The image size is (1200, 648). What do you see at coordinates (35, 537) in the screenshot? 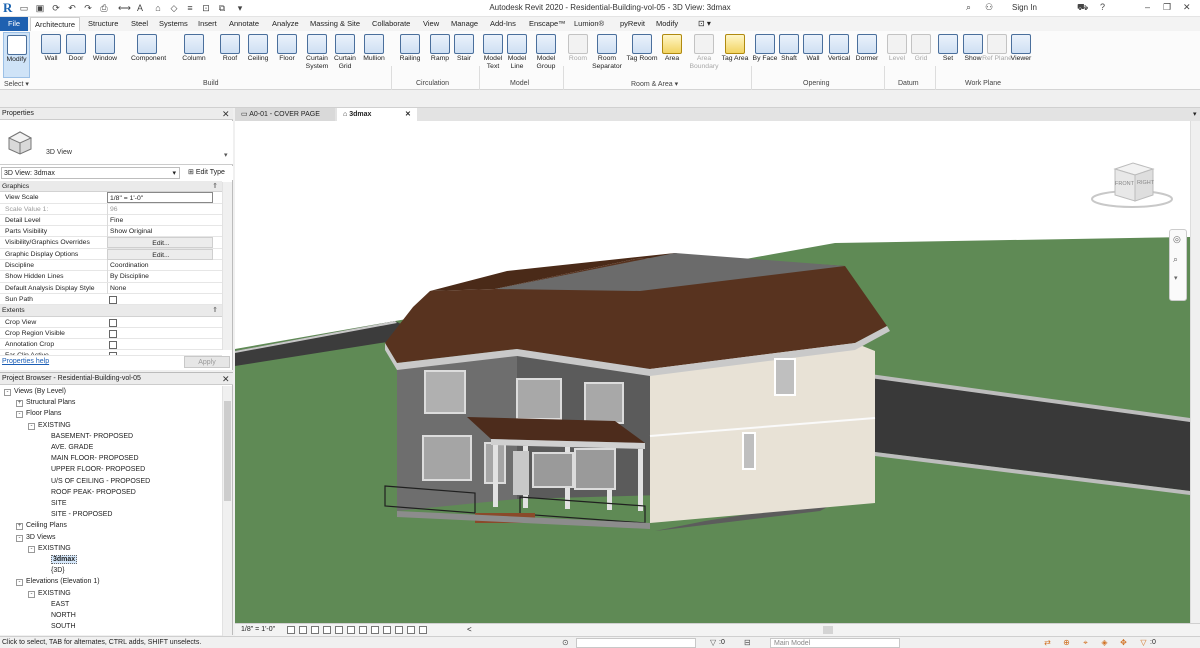
I see `browser-node: -3D Views` at bounding box center [35, 537].